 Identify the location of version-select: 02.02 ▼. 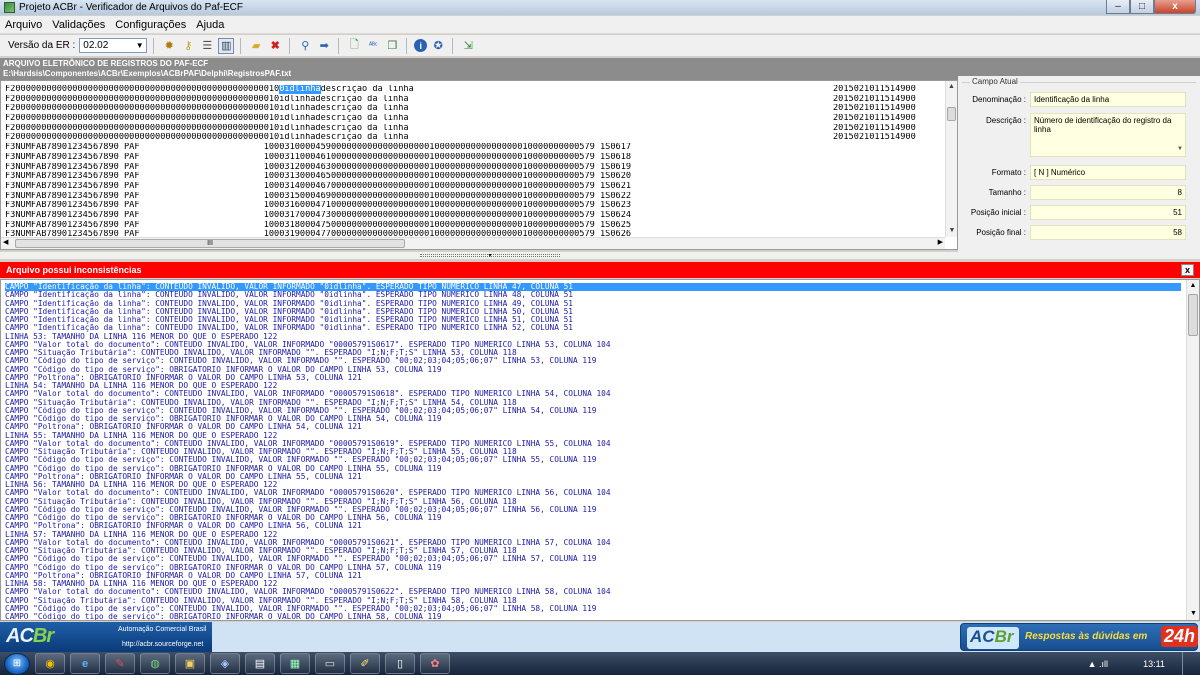
(113, 45).